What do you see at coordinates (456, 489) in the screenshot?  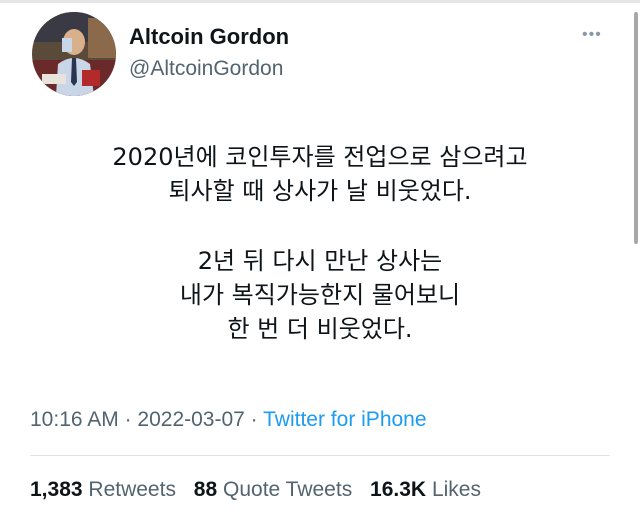 I see `likes-label: Likes` at bounding box center [456, 489].